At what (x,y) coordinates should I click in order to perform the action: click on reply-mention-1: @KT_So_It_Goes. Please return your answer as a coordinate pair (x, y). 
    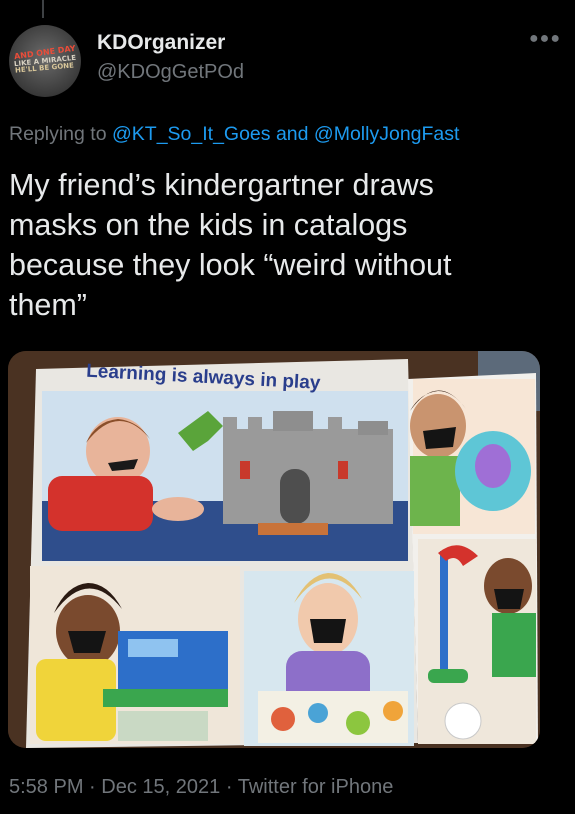
    Looking at the image, I should click on (191, 134).